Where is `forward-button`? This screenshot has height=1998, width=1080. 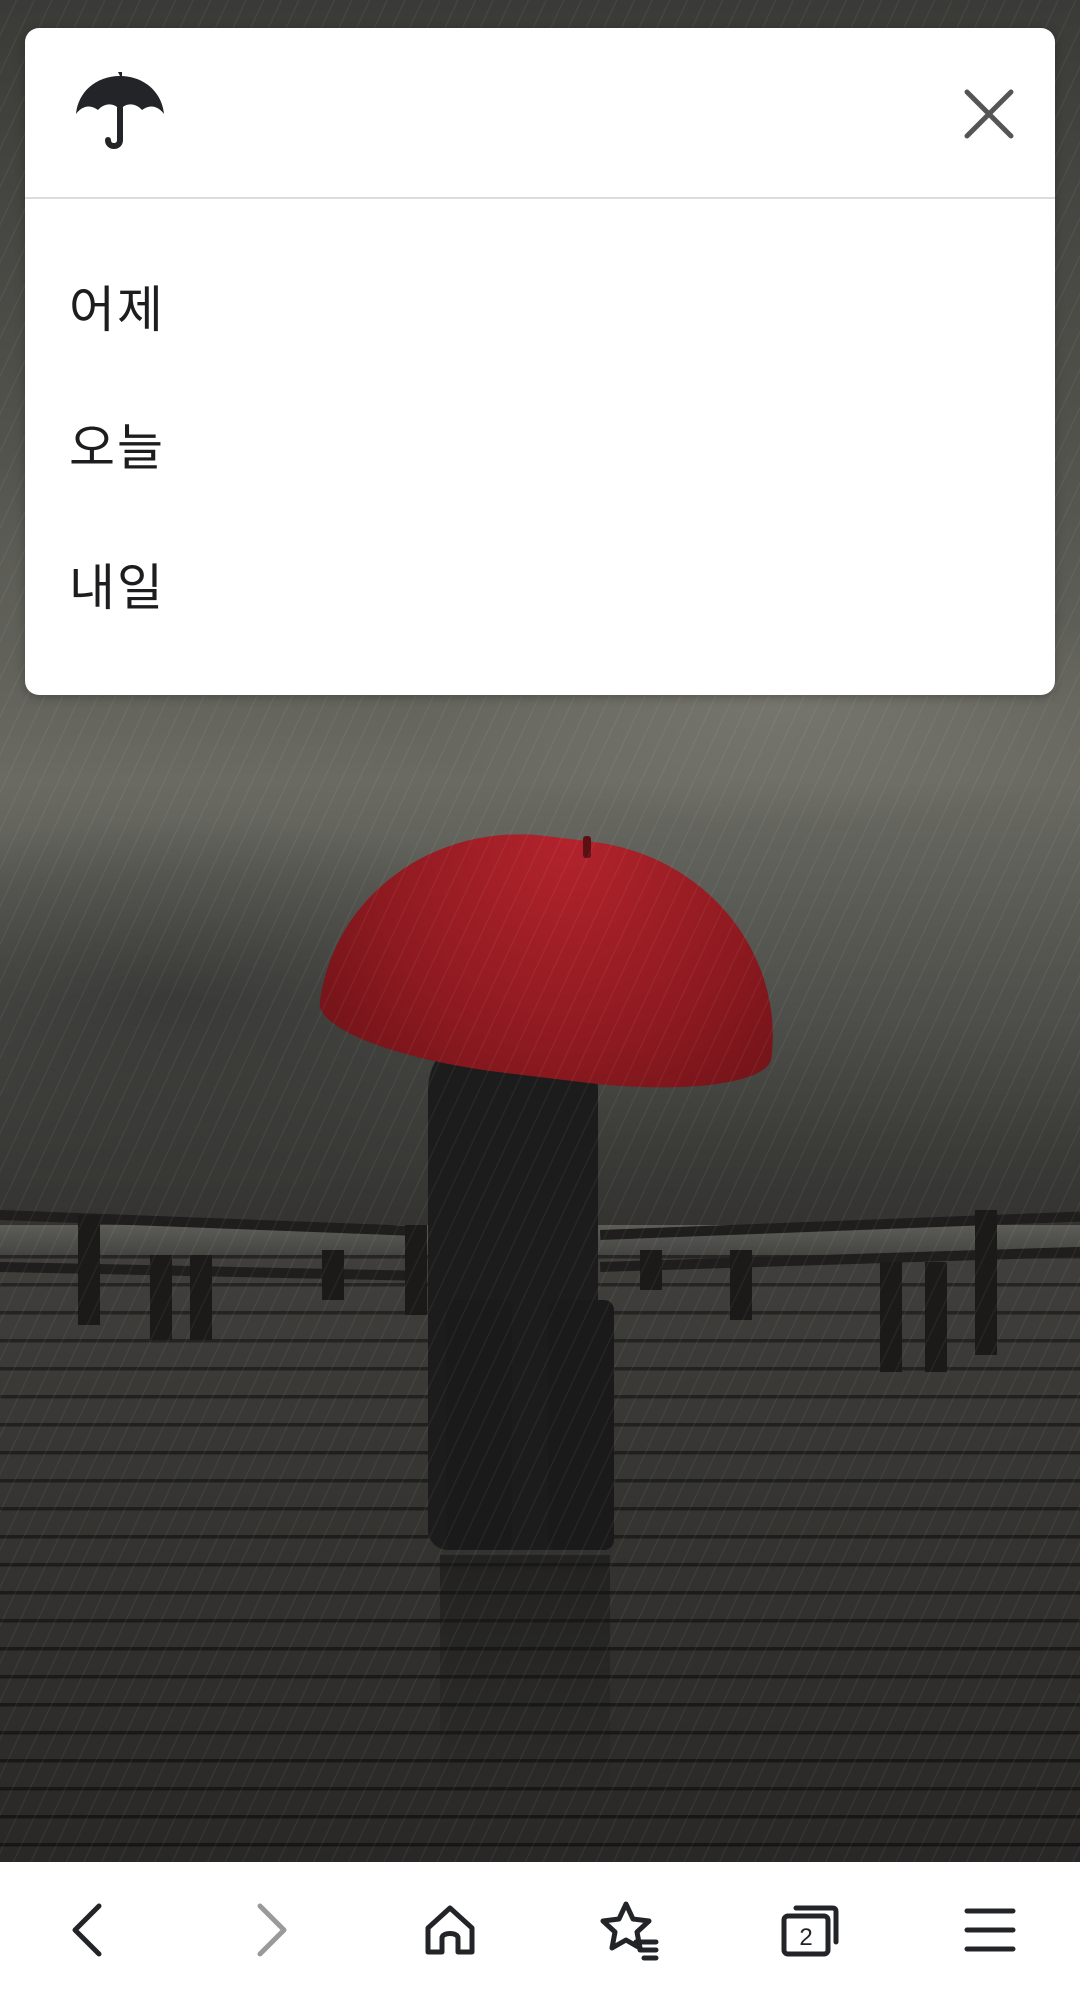 forward-button is located at coordinates (272, 1930).